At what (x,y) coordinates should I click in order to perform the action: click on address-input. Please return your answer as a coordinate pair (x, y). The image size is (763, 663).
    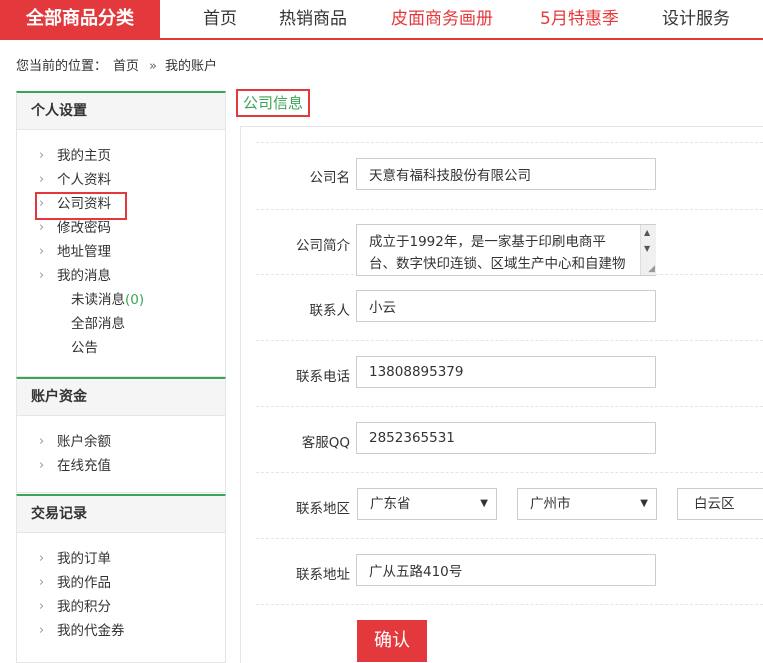
    Looking at the image, I should click on (506, 570).